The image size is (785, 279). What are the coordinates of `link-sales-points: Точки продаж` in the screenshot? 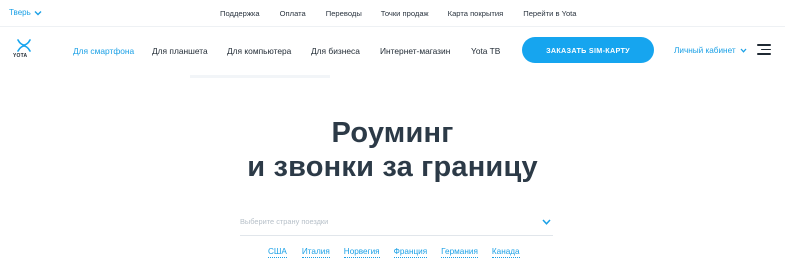 It's located at (405, 13).